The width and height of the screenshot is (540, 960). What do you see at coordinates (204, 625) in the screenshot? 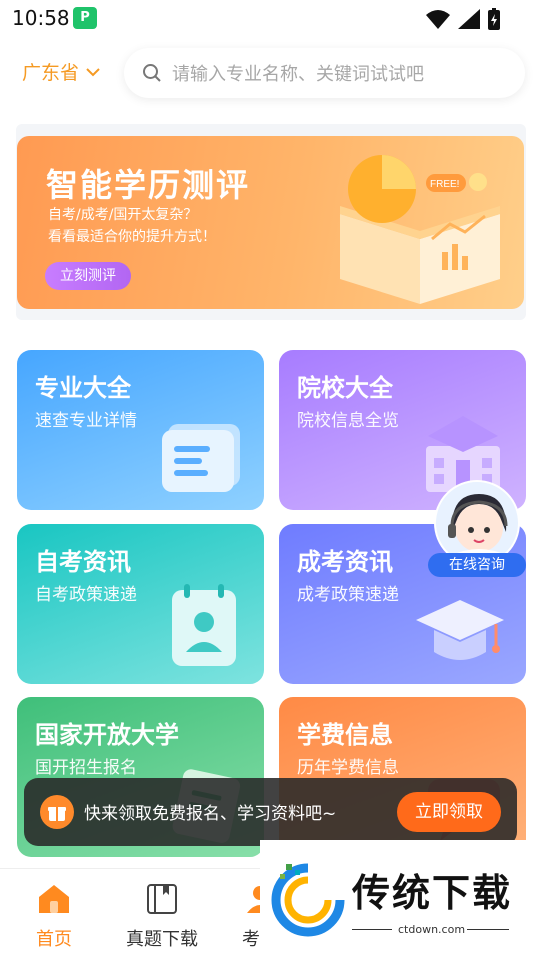
I see `calendar-person-icon` at bounding box center [204, 625].